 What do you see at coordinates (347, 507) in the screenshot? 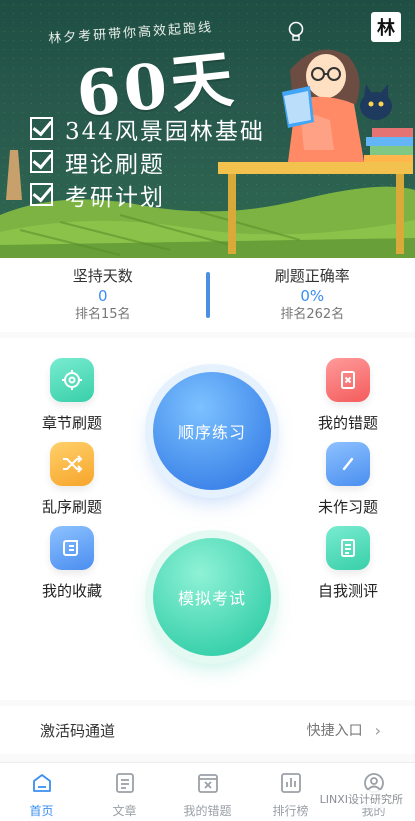
I see `undone-questions-label: 未作习题` at bounding box center [347, 507].